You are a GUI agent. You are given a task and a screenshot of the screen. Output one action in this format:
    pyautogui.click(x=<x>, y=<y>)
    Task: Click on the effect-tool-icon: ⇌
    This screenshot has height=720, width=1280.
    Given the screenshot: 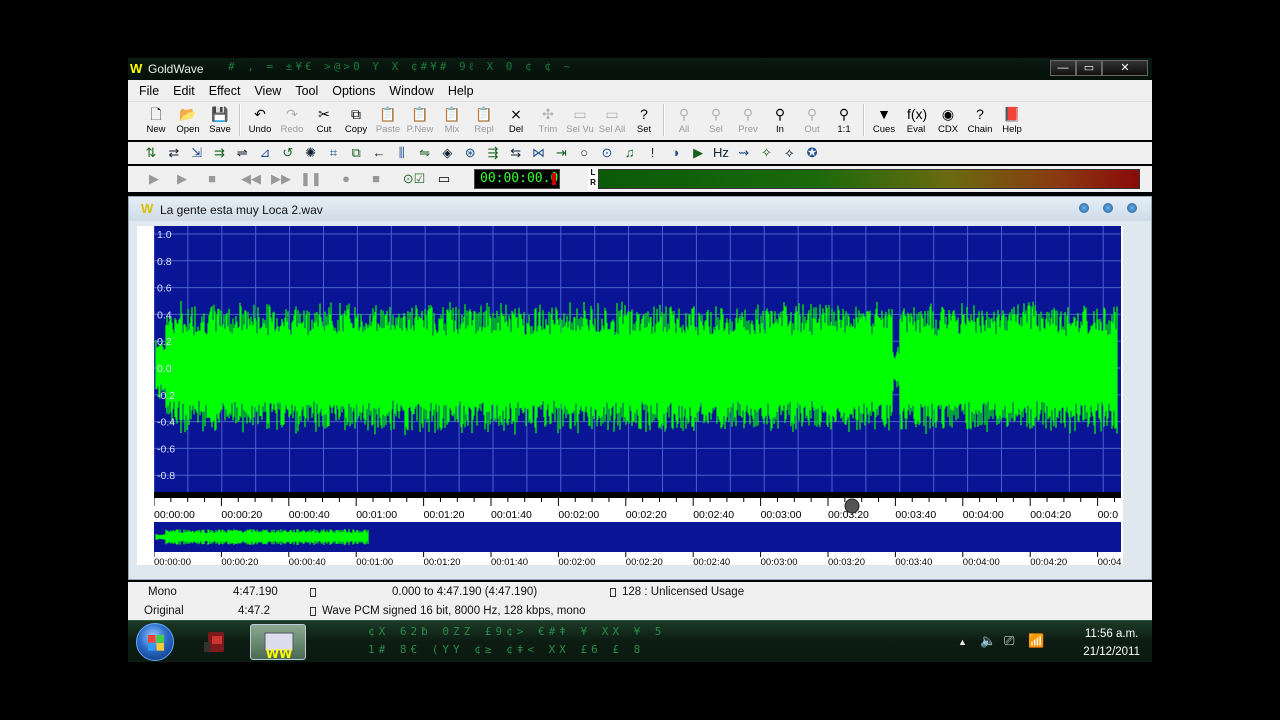 What is the action you would take?
    pyautogui.click(x=242, y=153)
    